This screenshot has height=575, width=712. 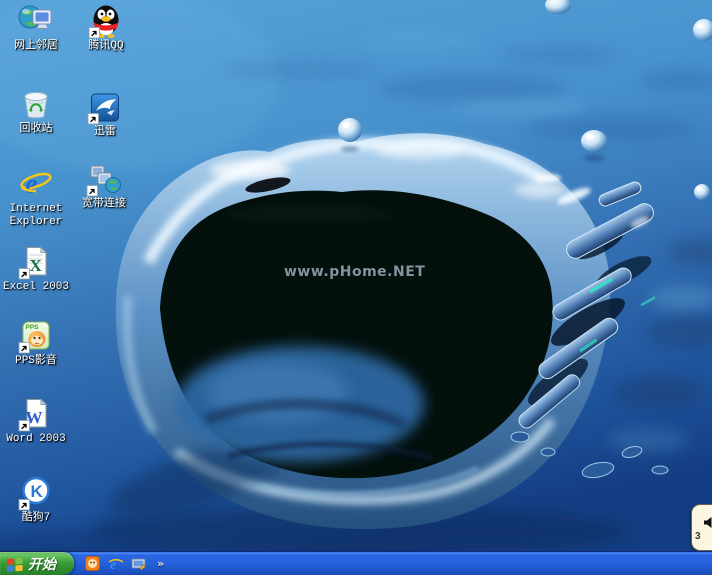 What do you see at coordinates (138, 563) in the screenshot?
I see `show-desktop-icon` at bounding box center [138, 563].